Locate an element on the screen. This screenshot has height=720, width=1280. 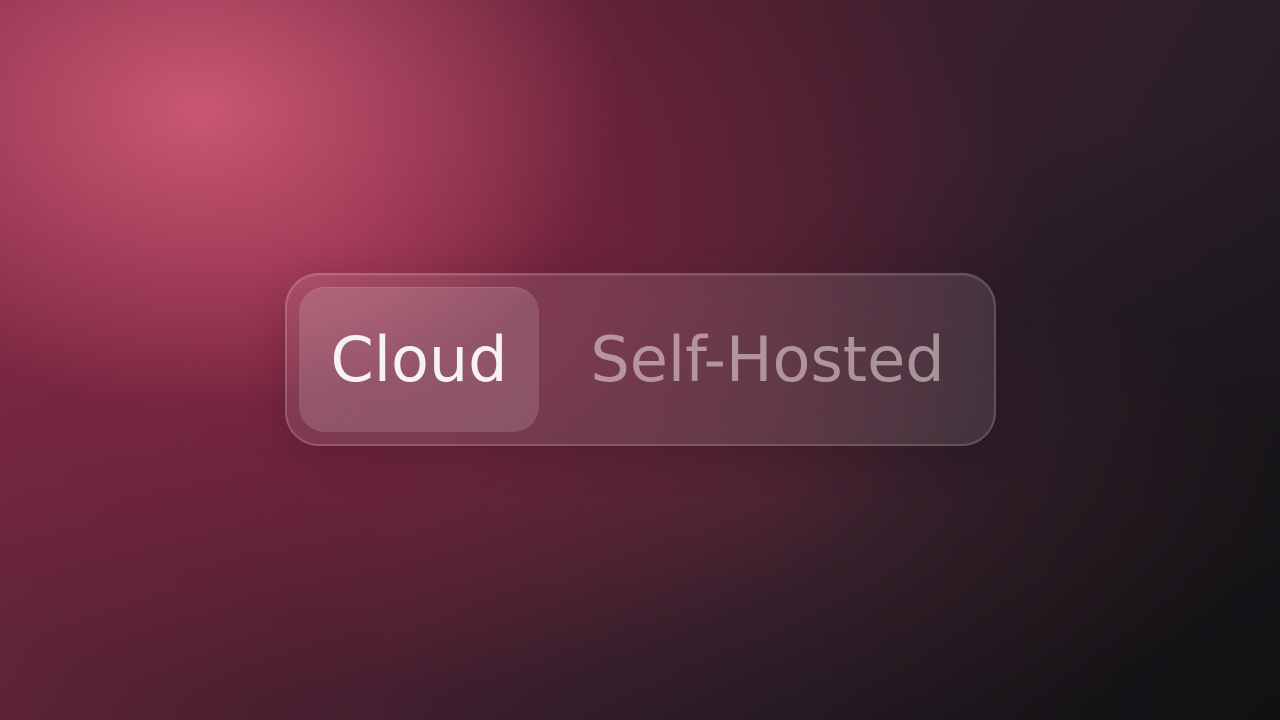
self-hosted-option-label: Self-Hosted is located at coordinates (767, 359).